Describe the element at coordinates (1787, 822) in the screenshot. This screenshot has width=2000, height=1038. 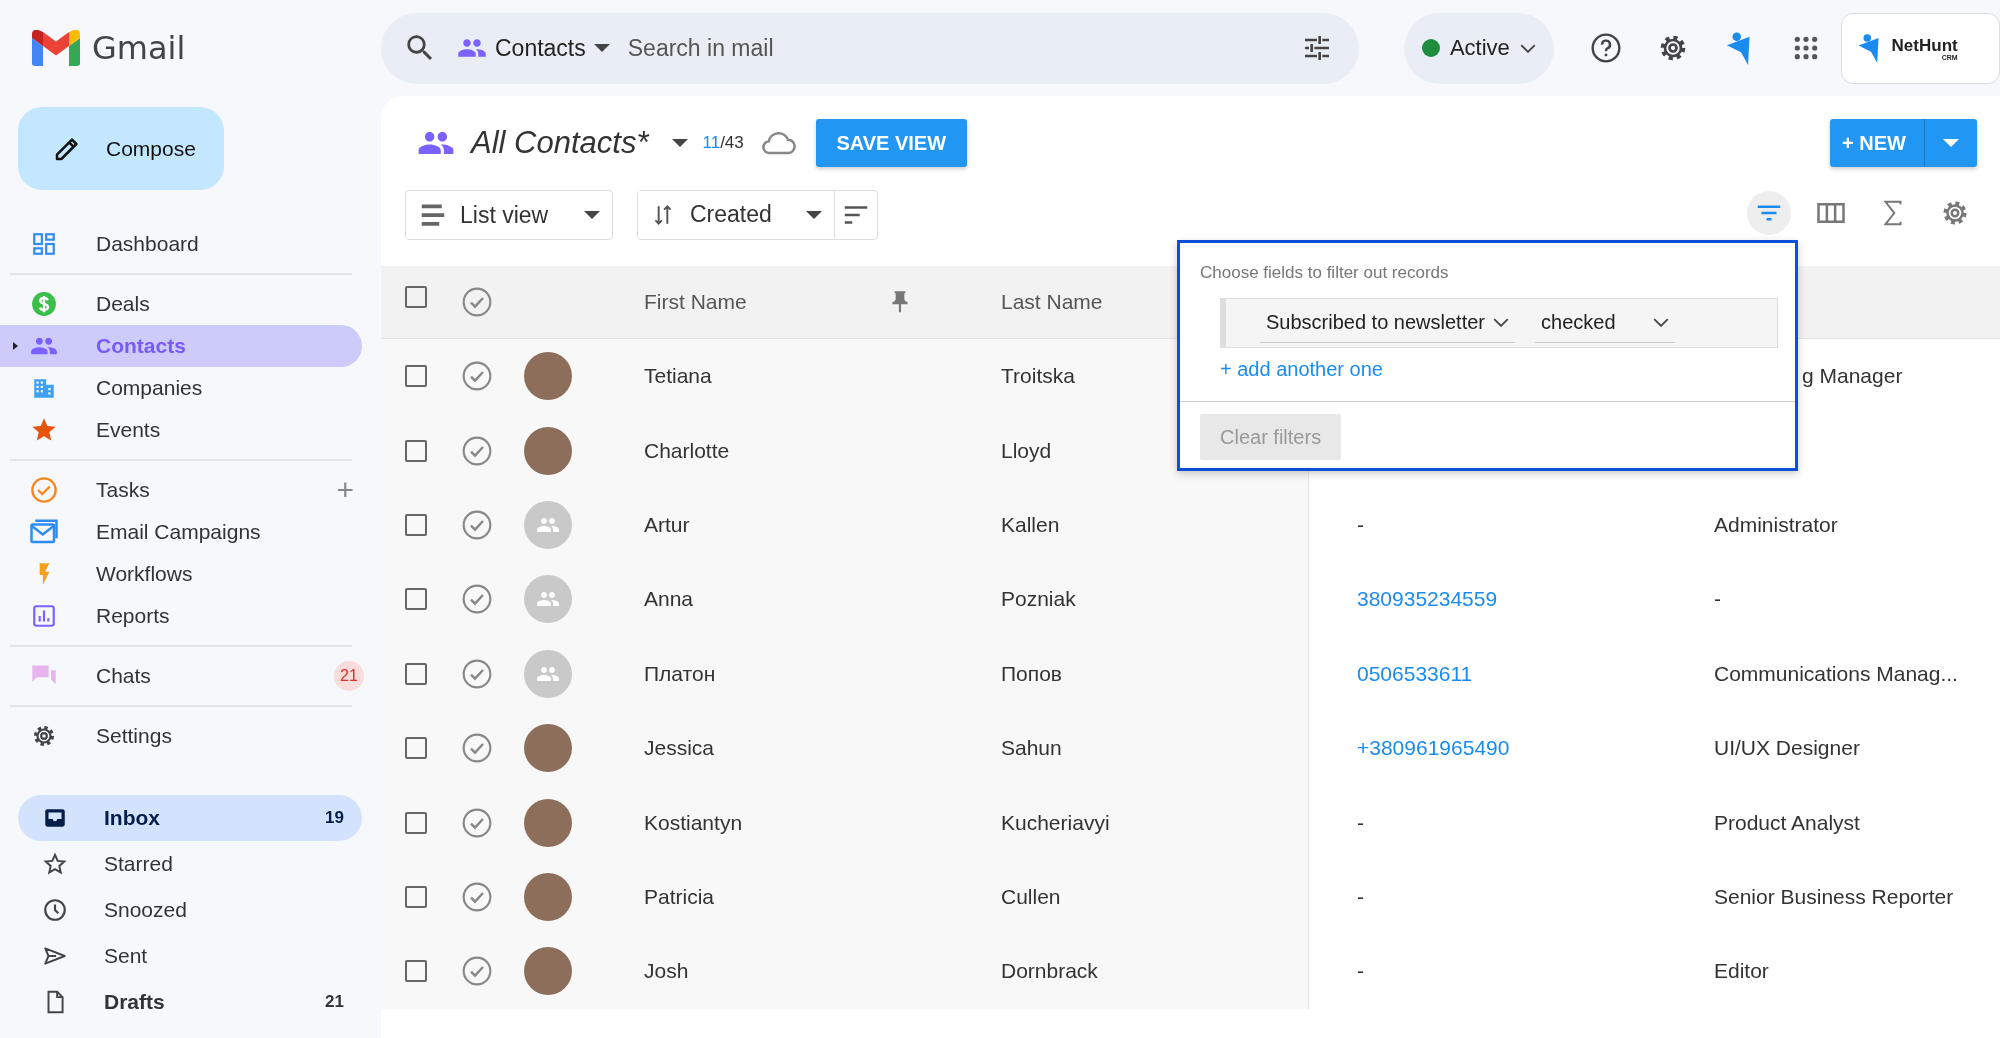
I see `table-cell: Product Analyst` at that location.